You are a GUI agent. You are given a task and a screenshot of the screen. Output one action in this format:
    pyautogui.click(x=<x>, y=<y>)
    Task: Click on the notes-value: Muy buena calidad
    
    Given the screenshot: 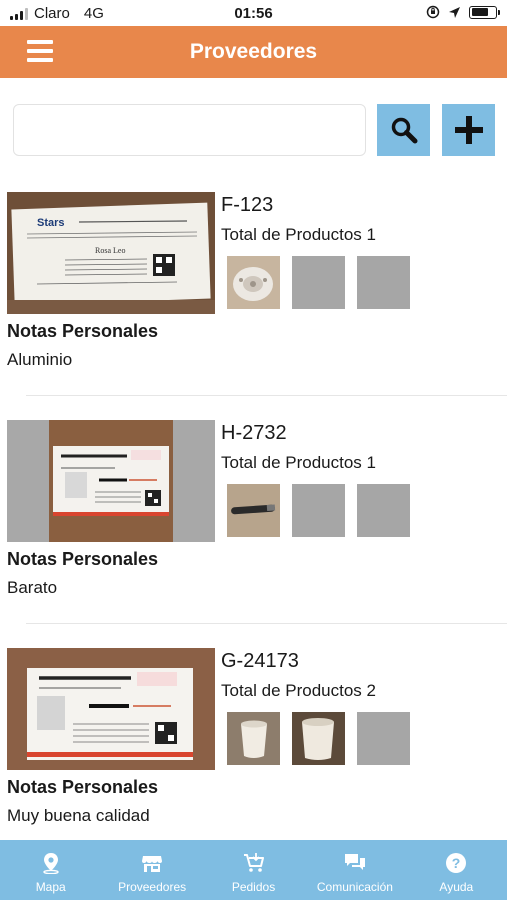 What is the action you would take?
    pyautogui.click(x=78, y=815)
    